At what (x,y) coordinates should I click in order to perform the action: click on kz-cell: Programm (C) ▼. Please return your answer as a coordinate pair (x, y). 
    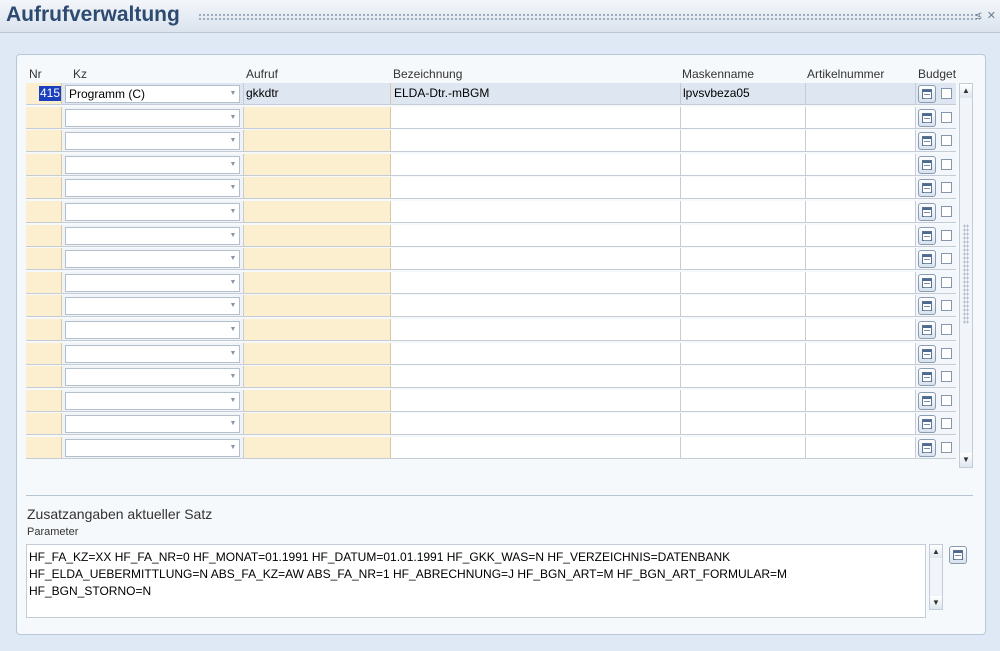
    Looking at the image, I should click on (153, 94).